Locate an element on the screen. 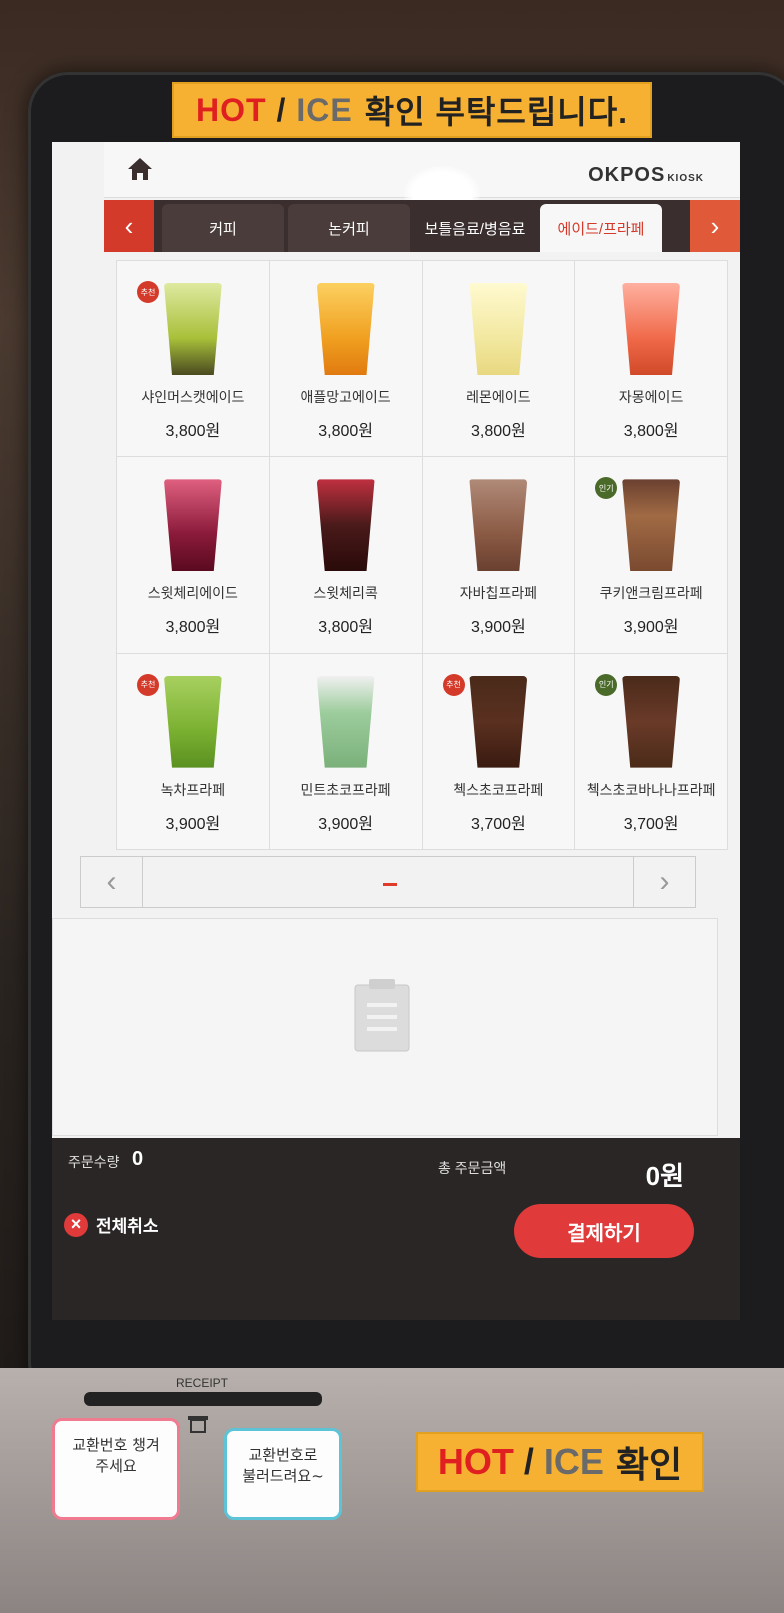 The height and width of the screenshot is (1613, 784). order-total-value: 0원 is located at coordinates (664, 1176).